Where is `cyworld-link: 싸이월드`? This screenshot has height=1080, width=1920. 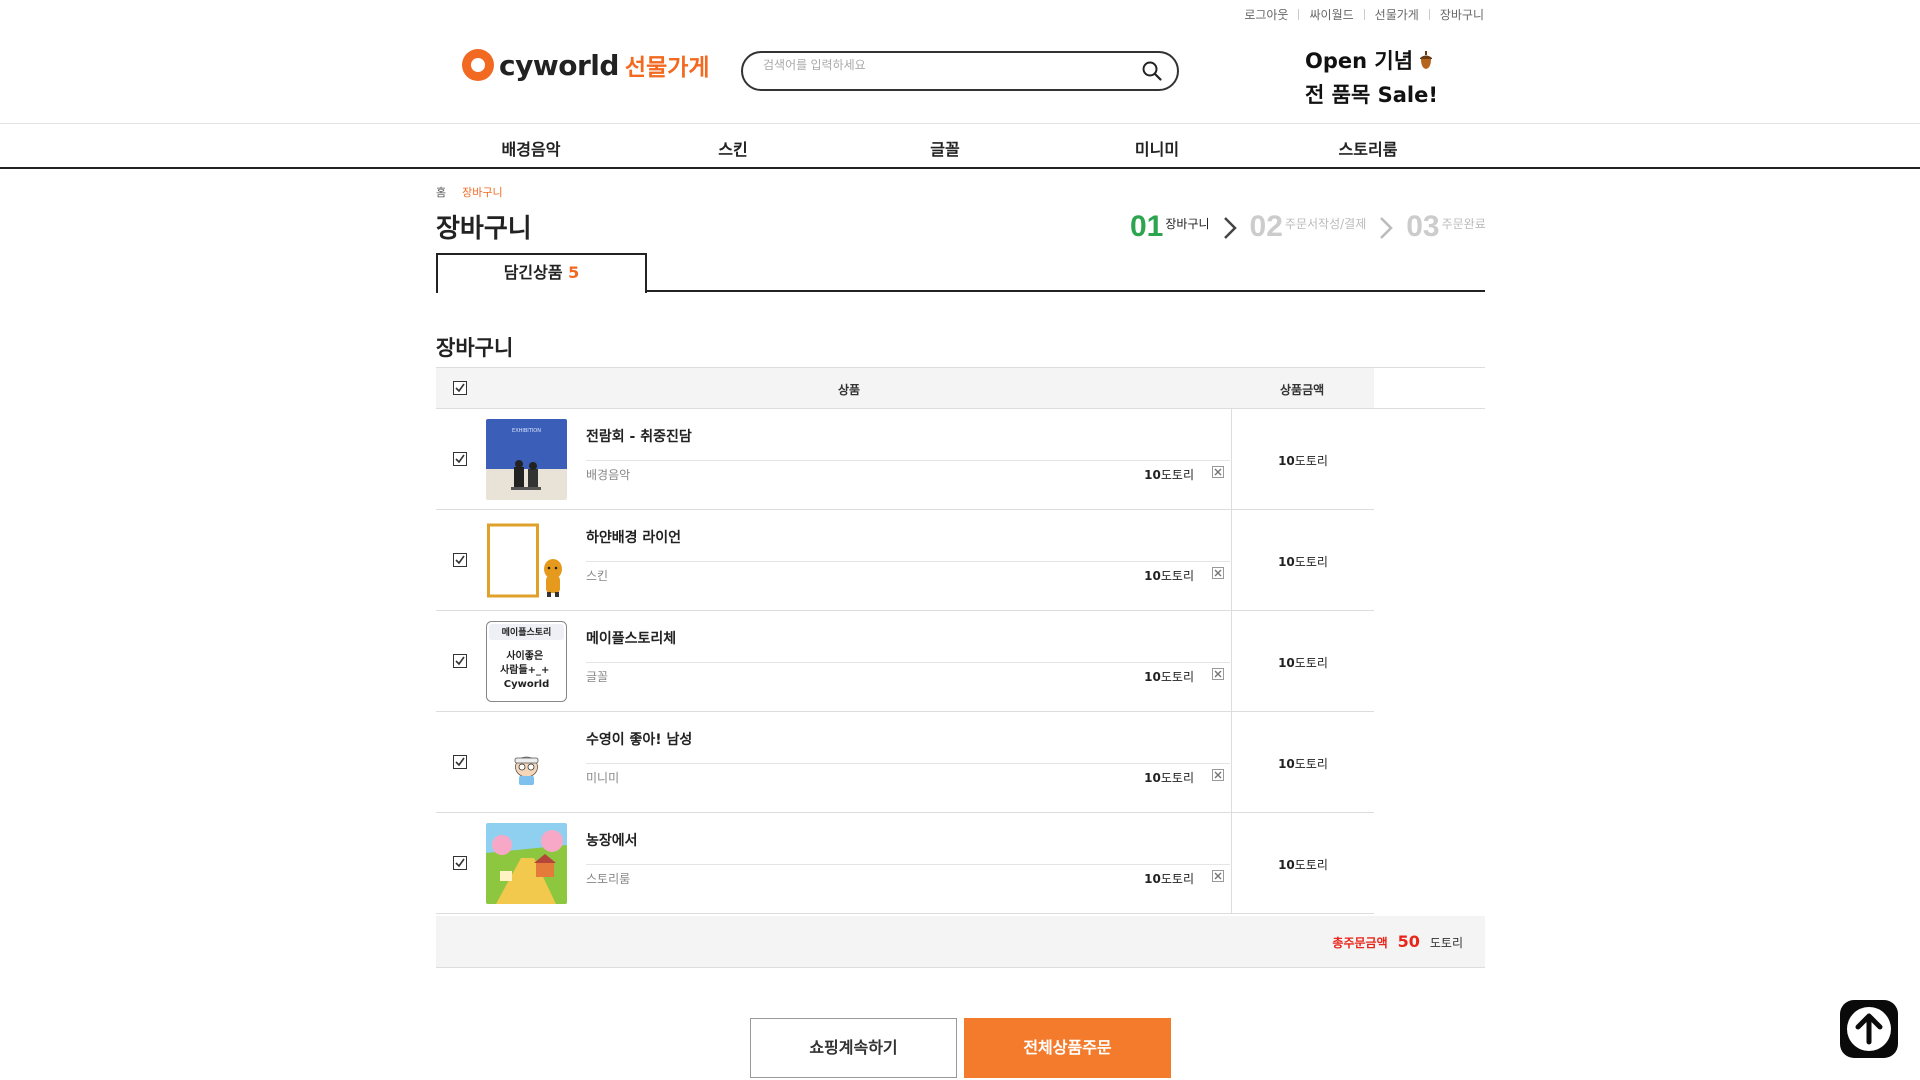 cyworld-link: 싸이월드 is located at coordinates (1331, 14).